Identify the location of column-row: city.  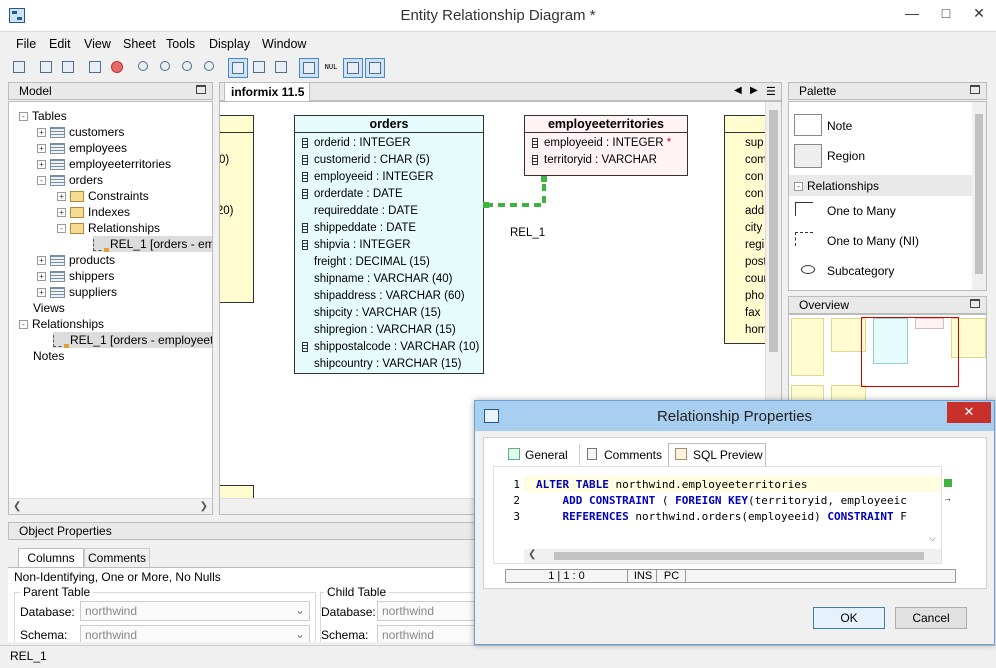
(753, 228).